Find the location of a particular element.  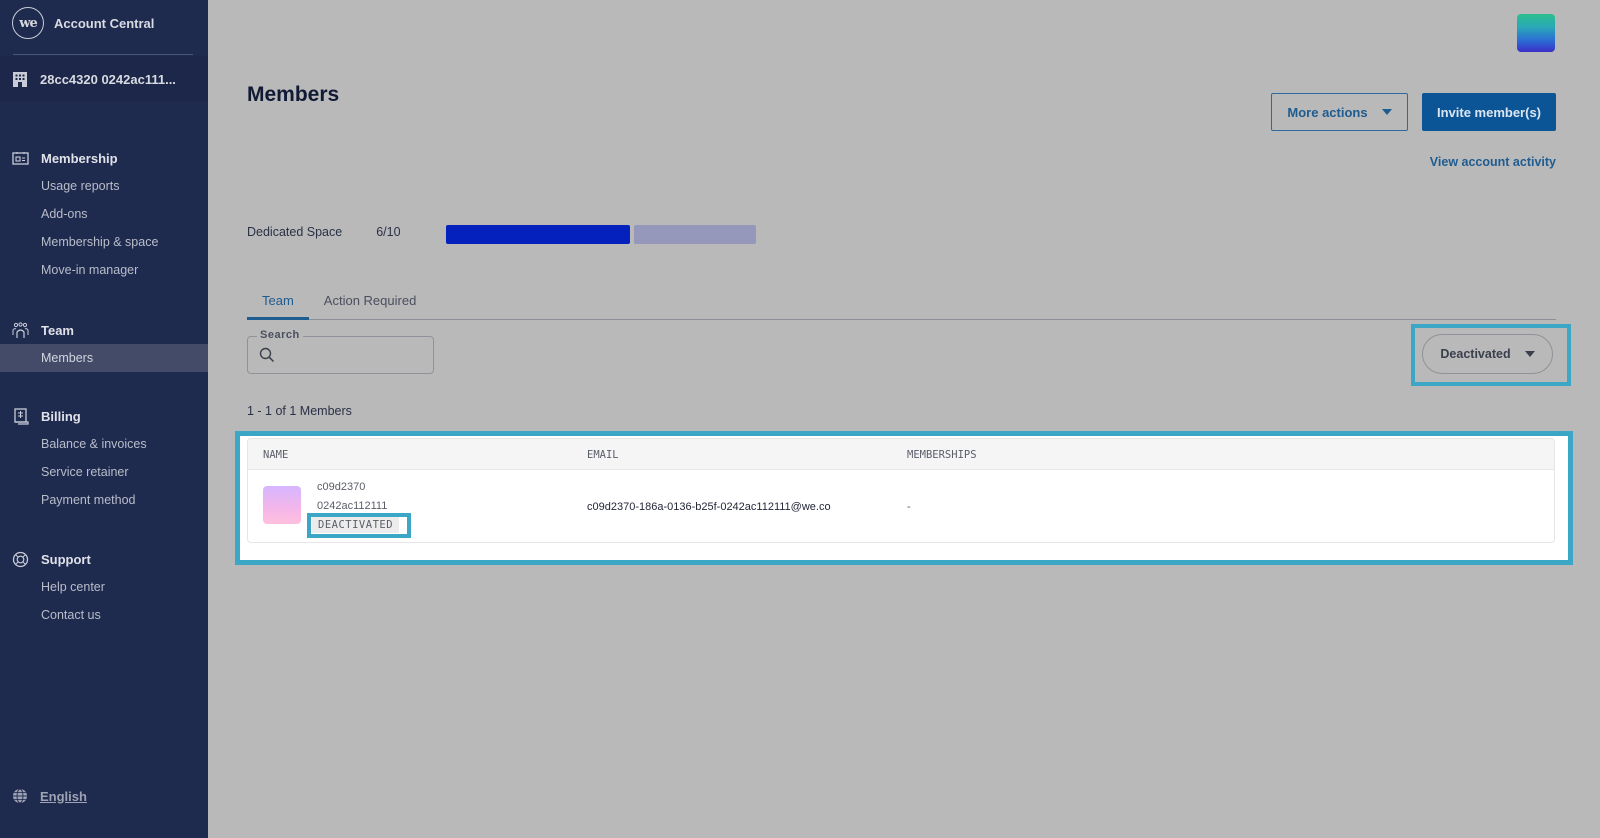

nav-head-billing: Billing is located at coordinates (104, 416).